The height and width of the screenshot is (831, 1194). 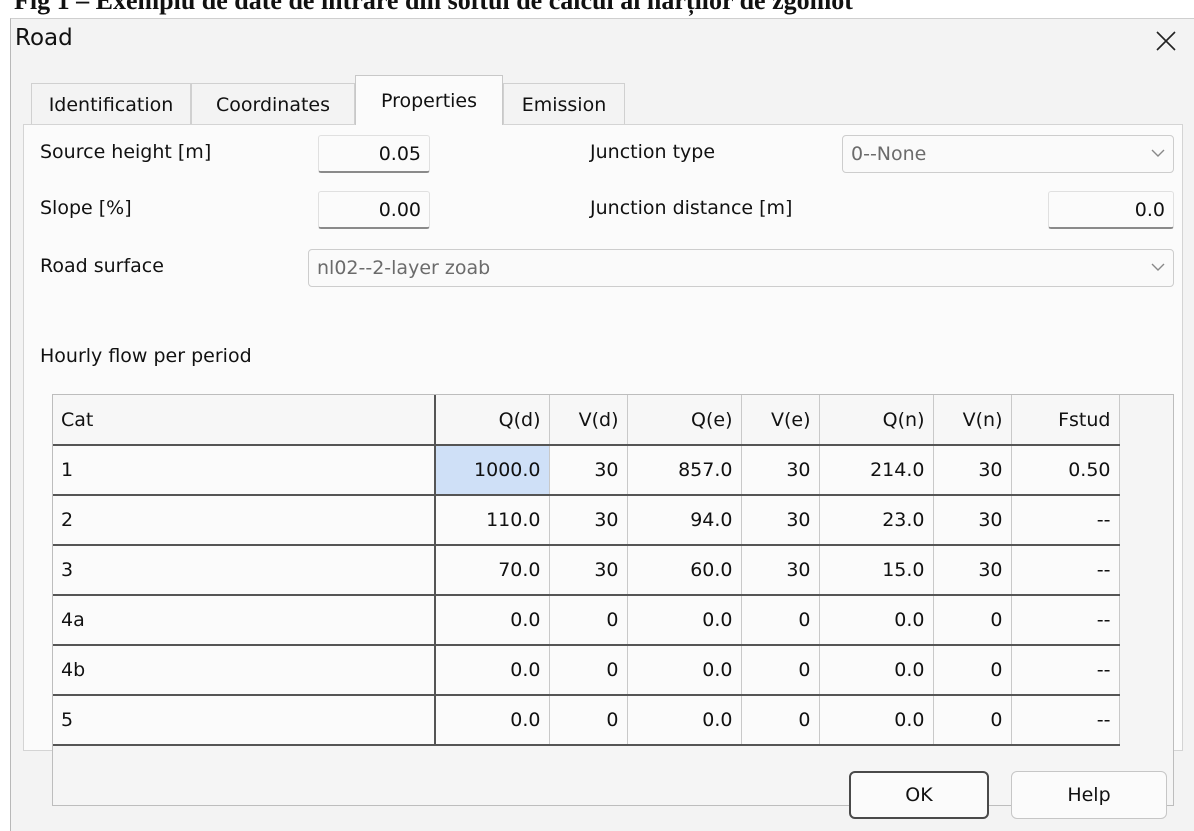 I want to click on table-cell: 0.50, so click(x=1065, y=470).